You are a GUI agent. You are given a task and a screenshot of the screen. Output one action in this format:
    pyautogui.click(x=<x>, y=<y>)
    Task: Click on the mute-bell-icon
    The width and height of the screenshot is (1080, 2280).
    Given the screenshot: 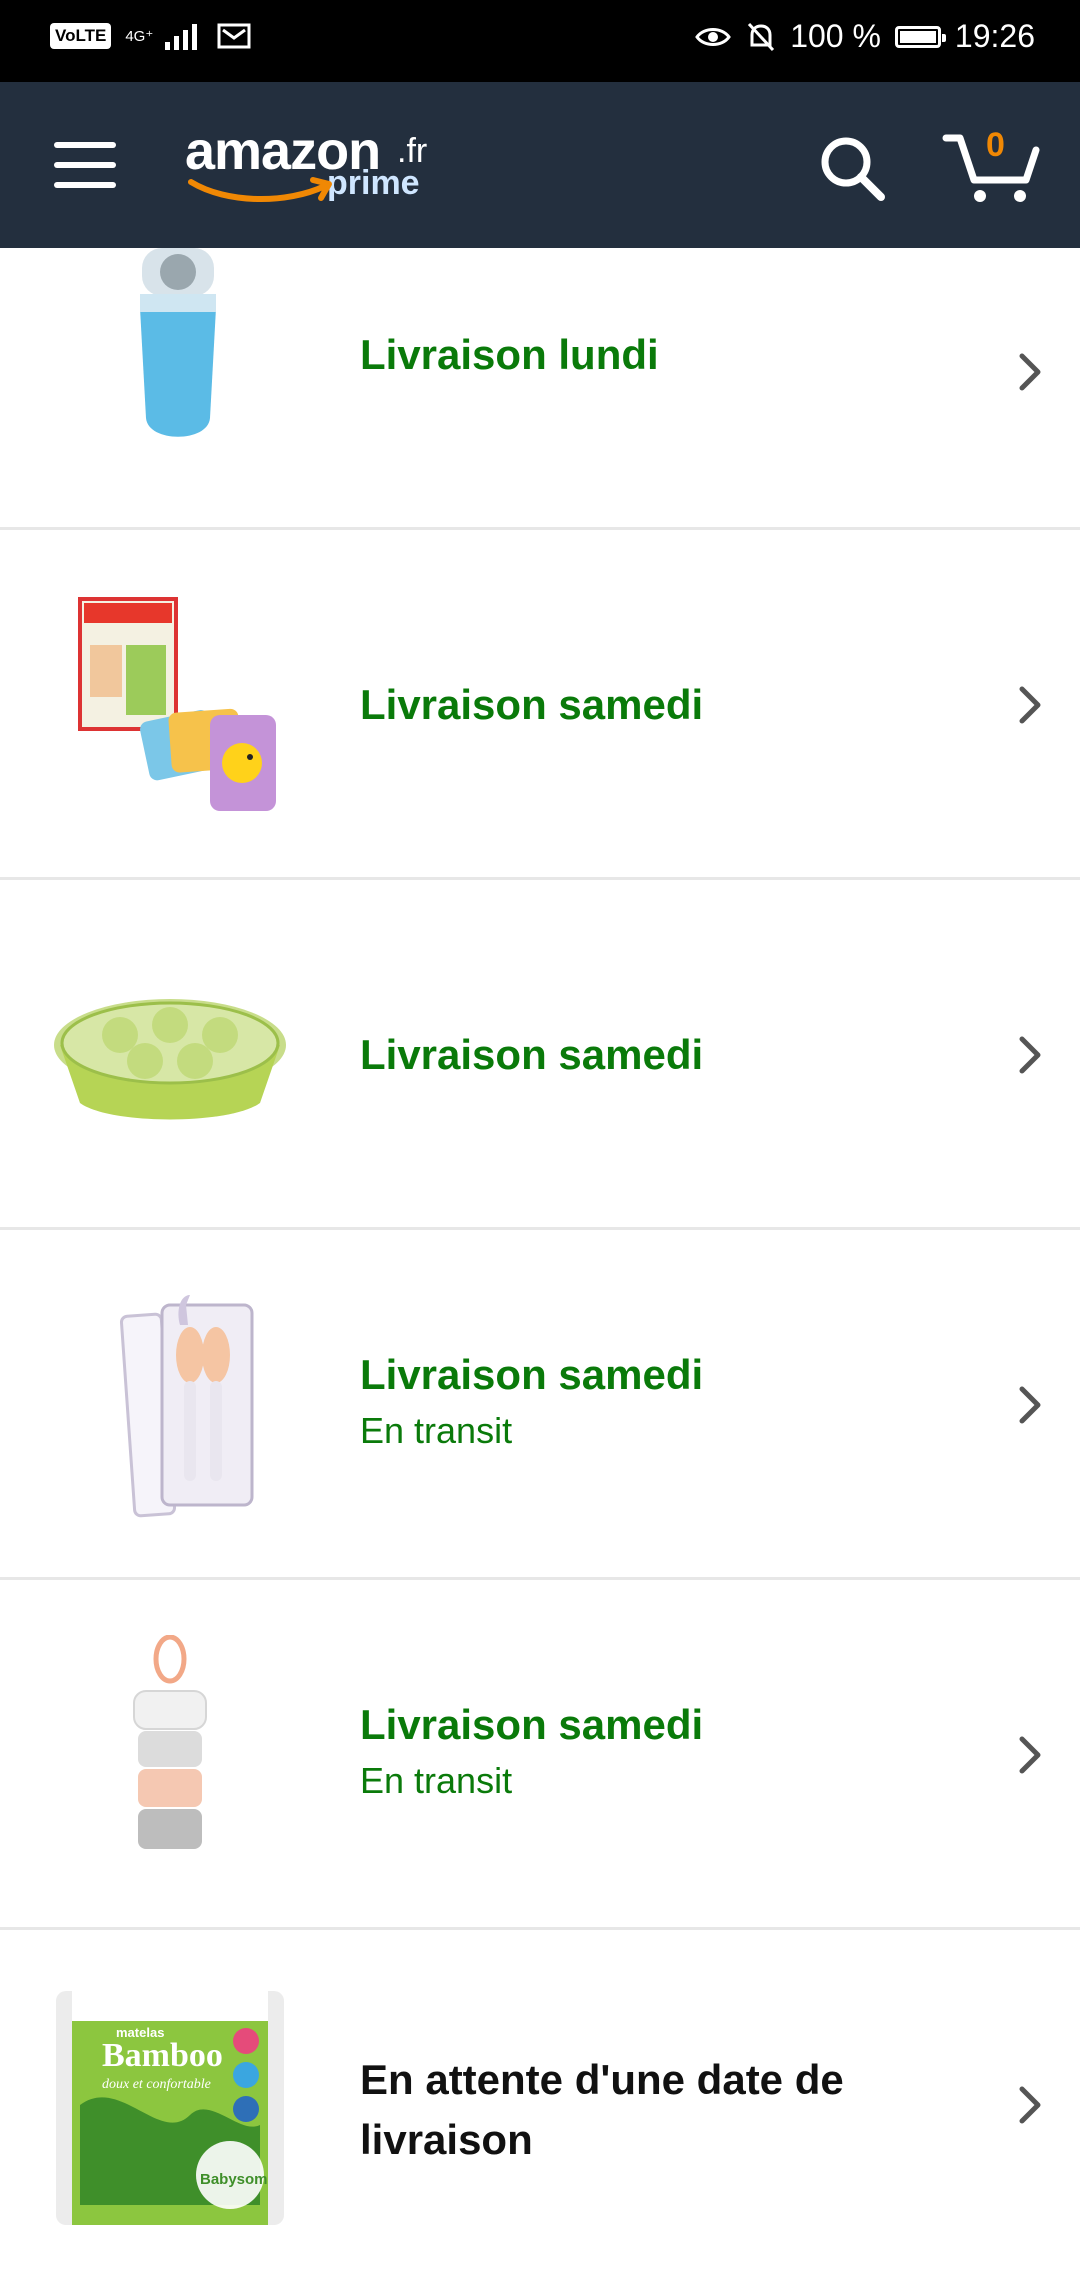 What is the action you would take?
    pyautogui.click(x=761, y=36)
    